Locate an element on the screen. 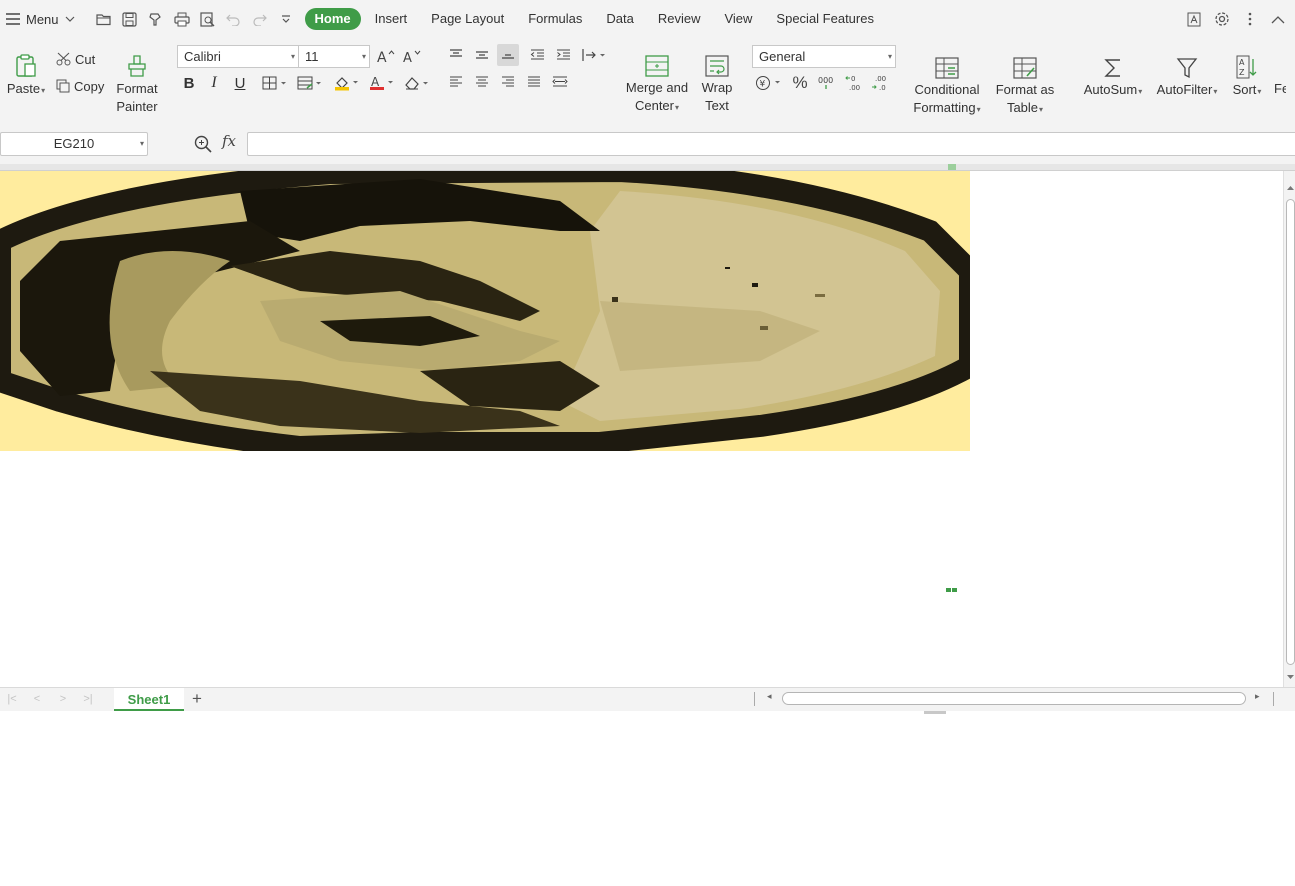 This screenshot has width=1295, height=886. sort-label: Sort is located at coordinates (1244, 89).